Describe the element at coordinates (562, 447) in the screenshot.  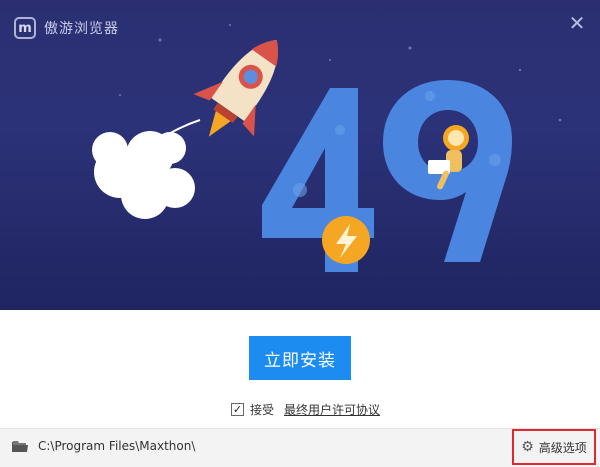
I see `advanced-options-label: 高级选项` at that location.